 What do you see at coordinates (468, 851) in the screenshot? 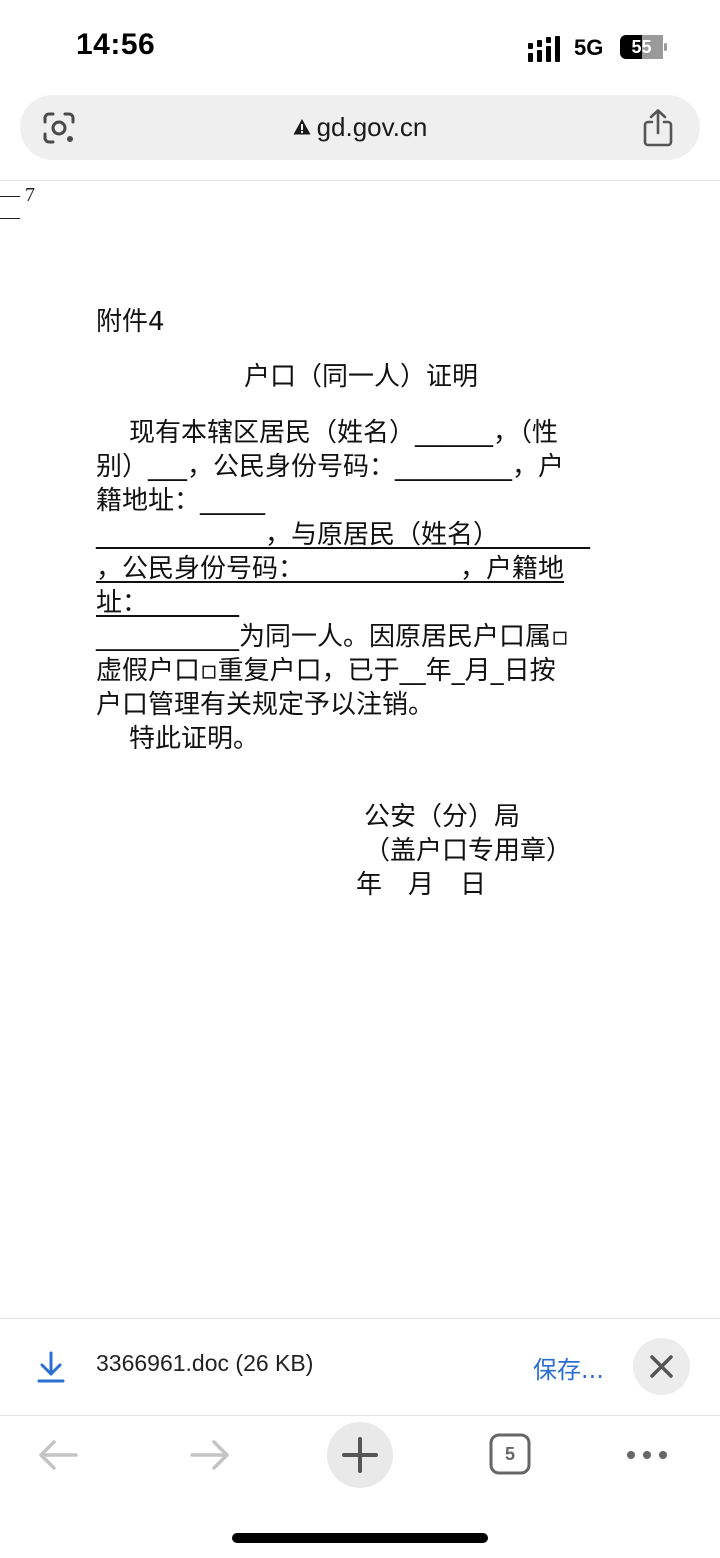
I see `signature-seal: （盖户口专用章）` at bounding box center [468, 851].